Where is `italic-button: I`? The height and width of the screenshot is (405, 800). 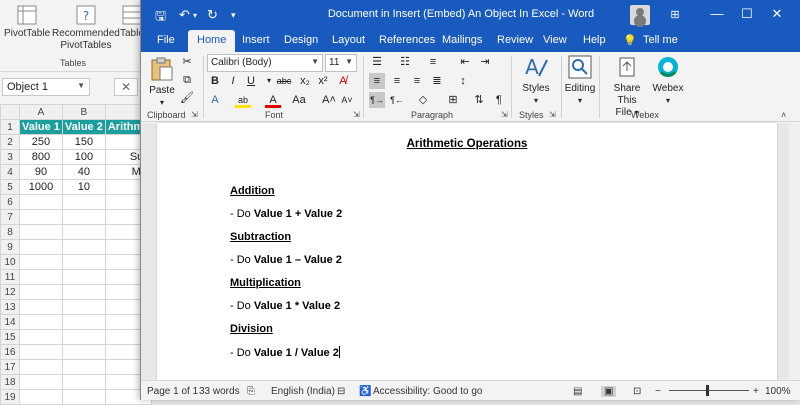
italic-button: I is located at coordinates (233, 81).